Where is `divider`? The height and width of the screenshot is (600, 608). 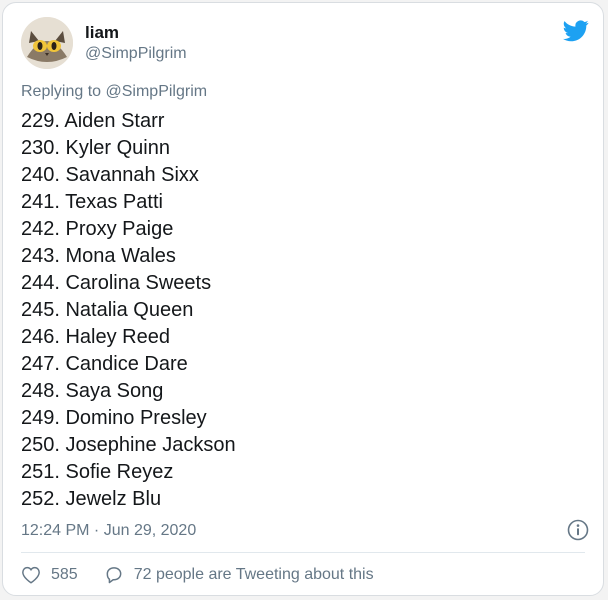
divider is located at coordinates (303, 552).